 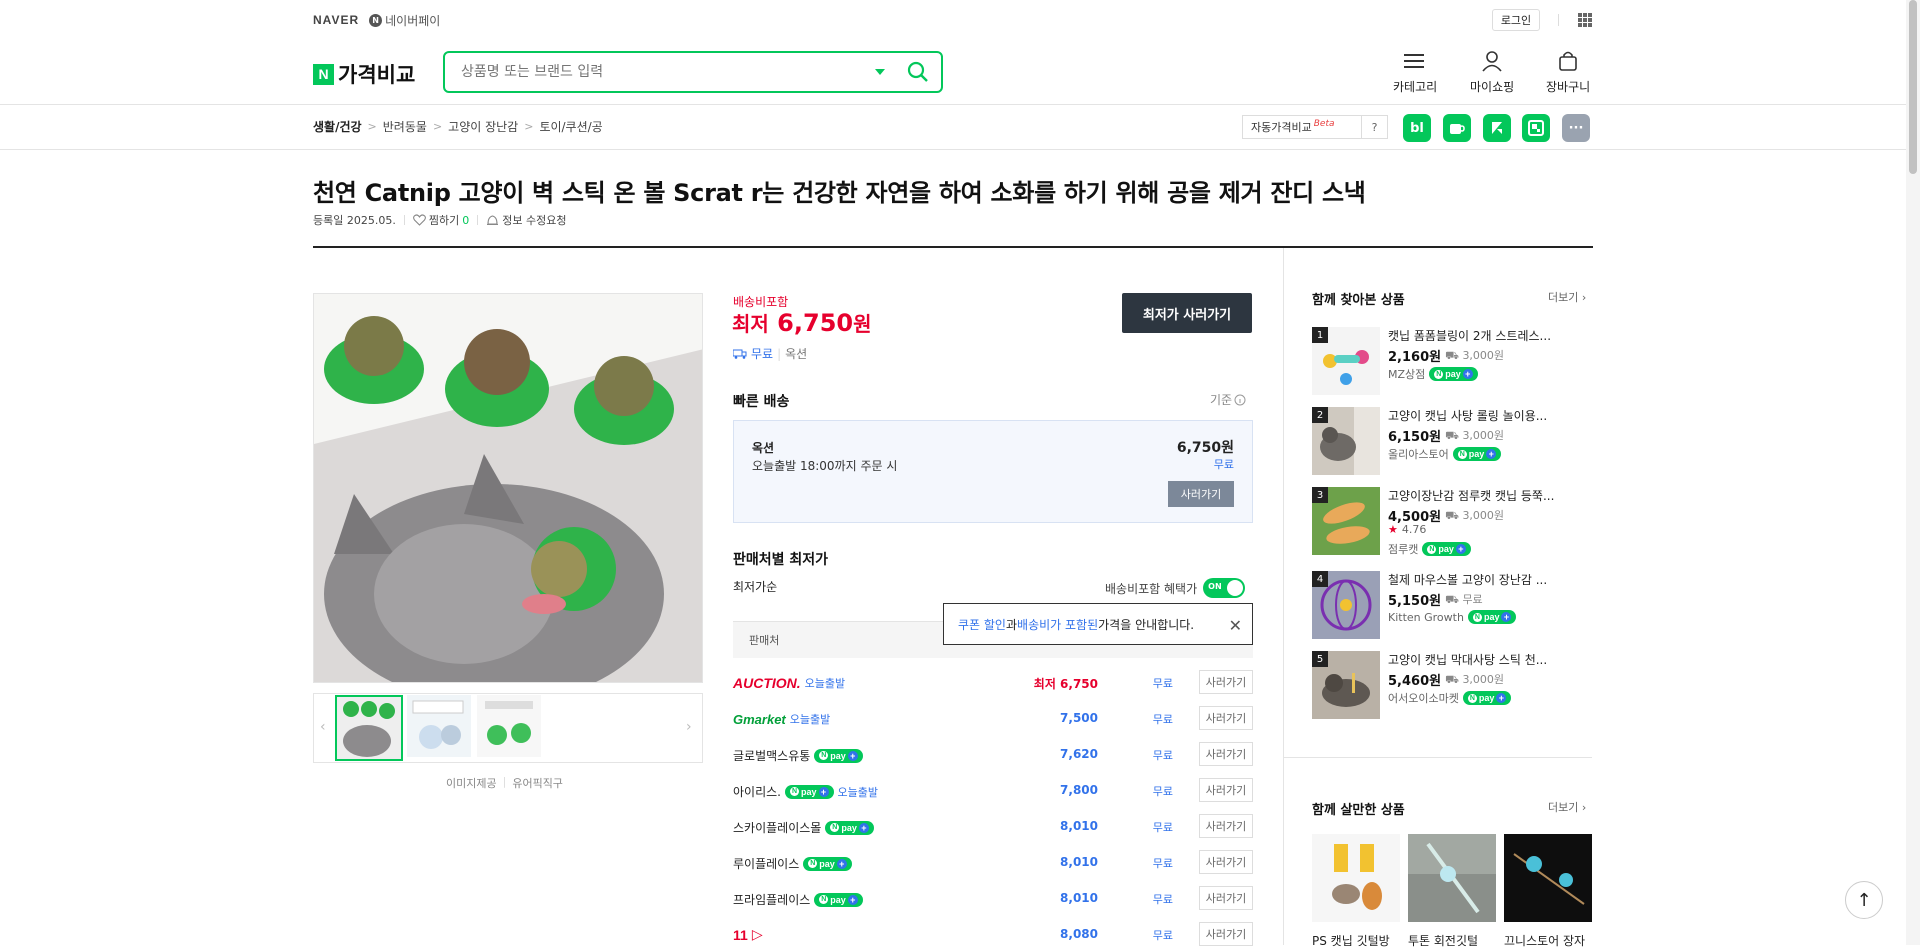 I want to click on seller-row: AUCTION. 오늘출발 최저 6,750 무료 사러가기, so click(x=993, y=682).